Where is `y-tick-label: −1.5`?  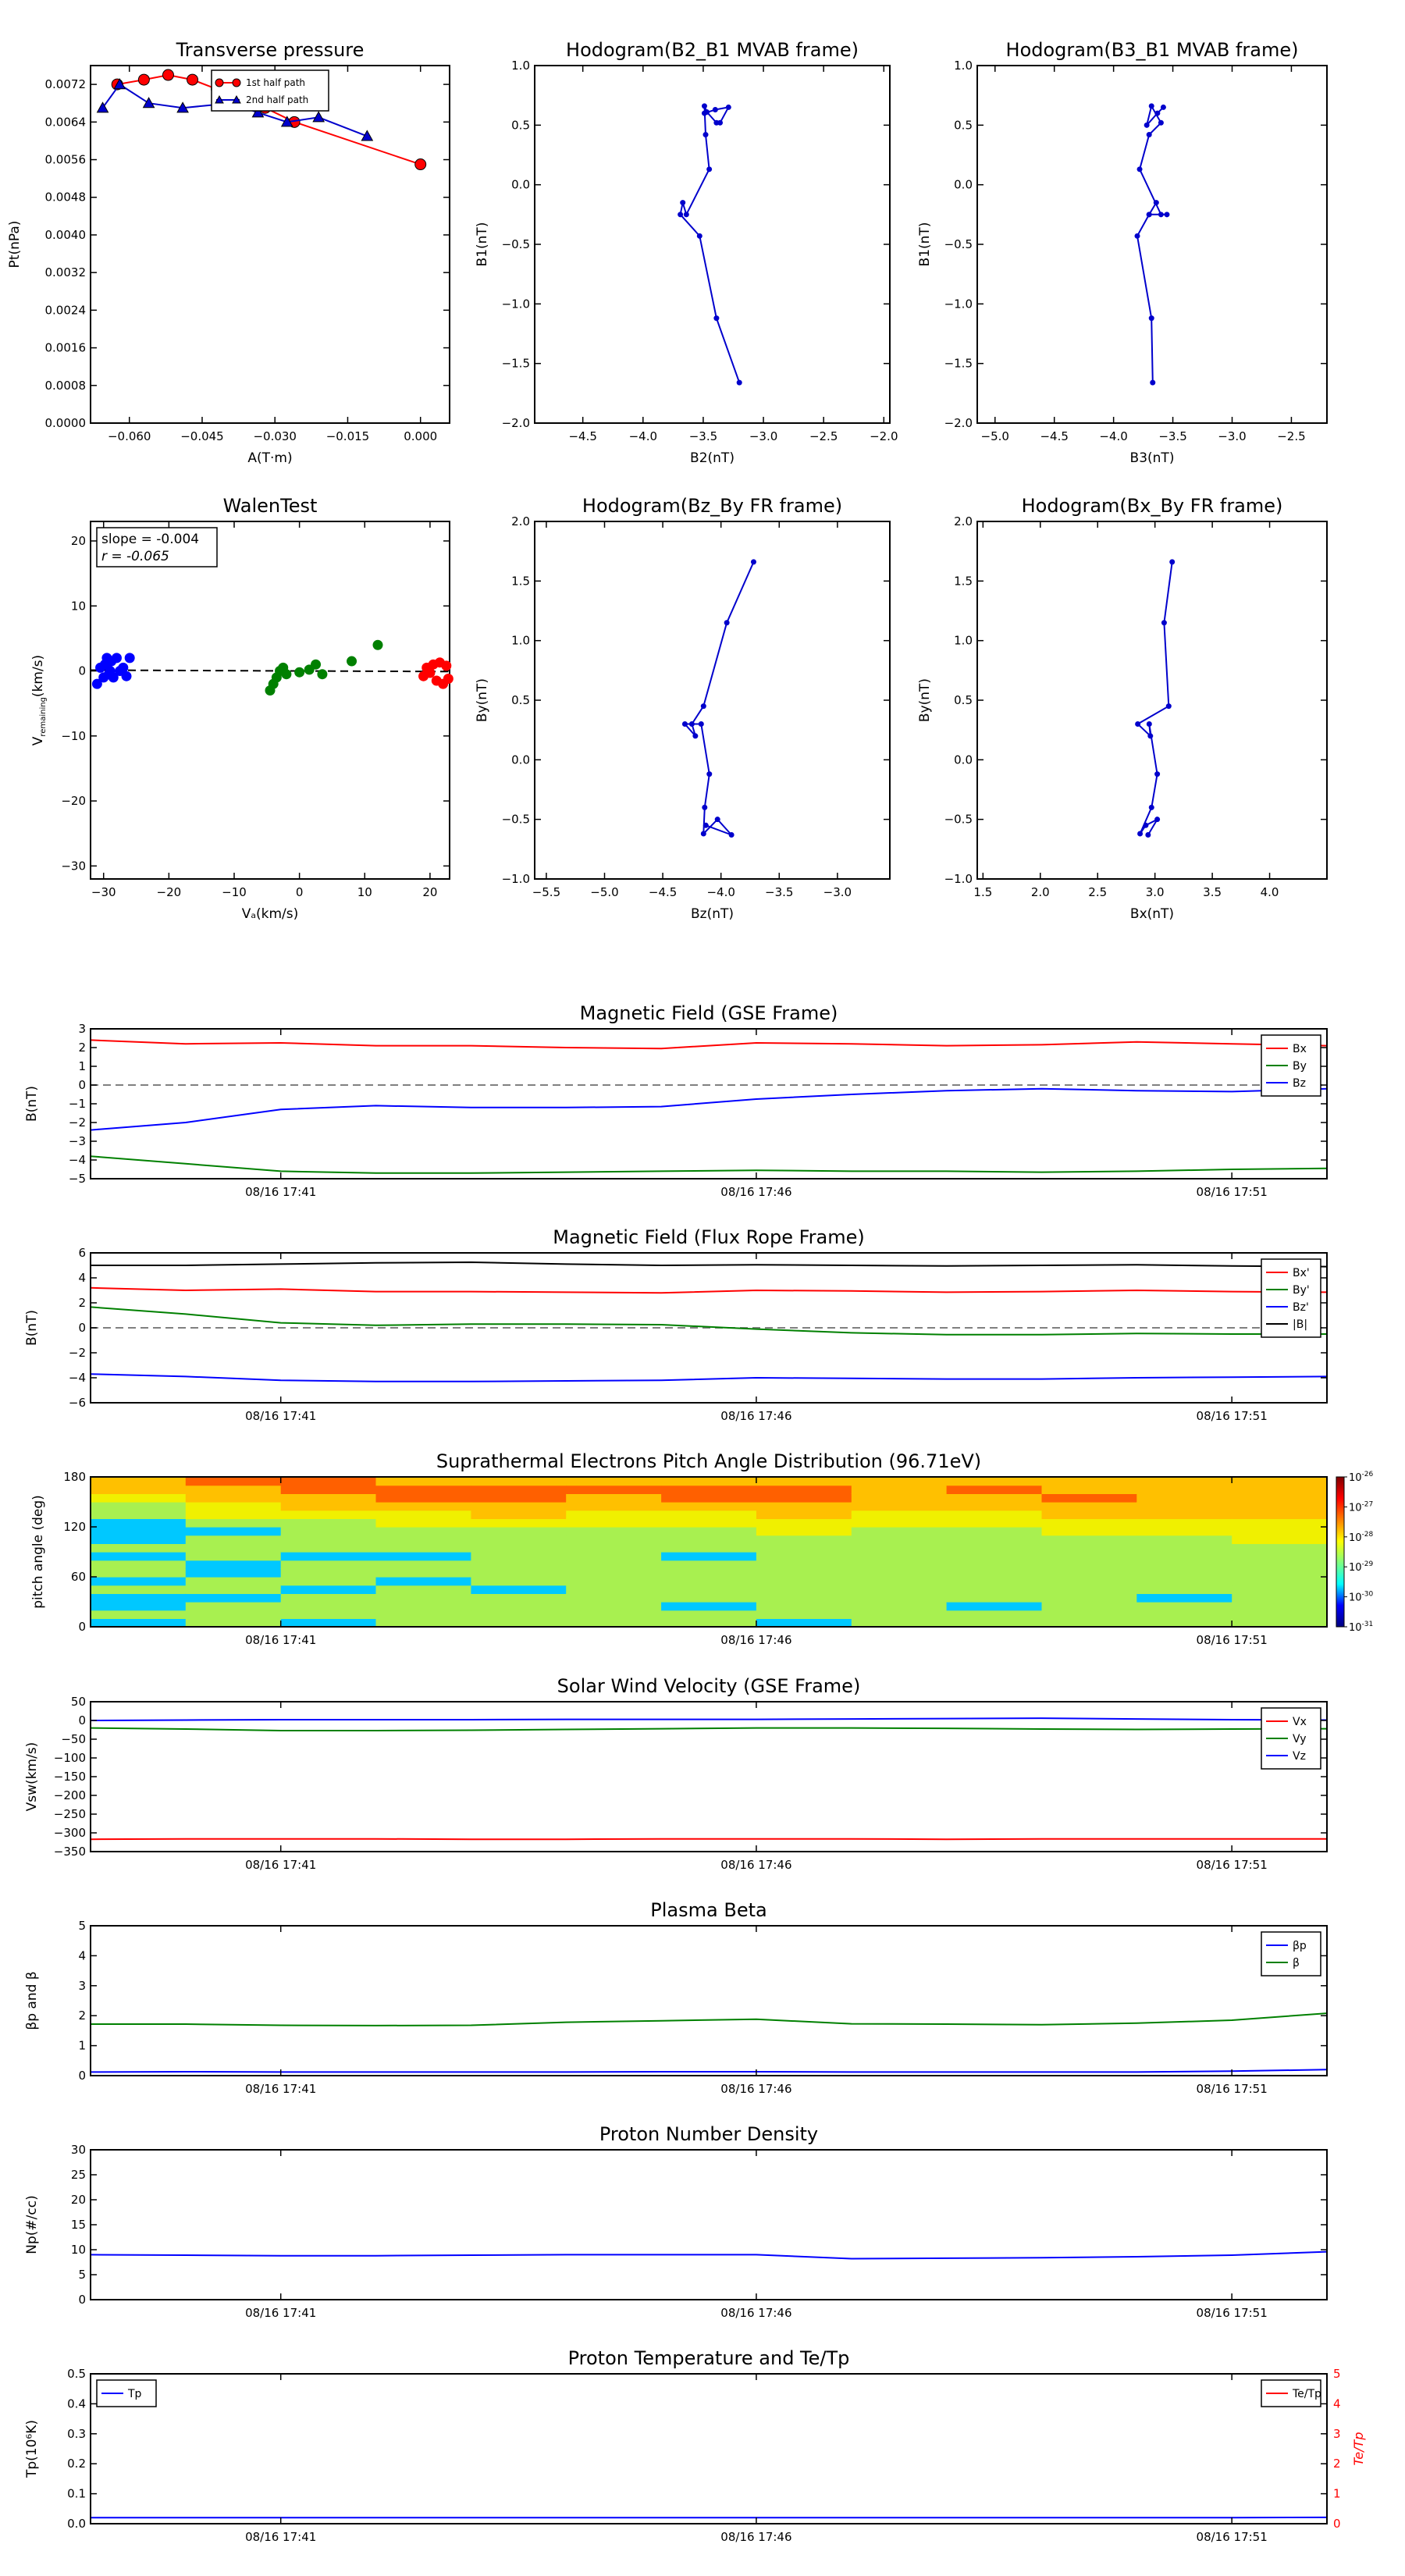
y-tick-label: −1.5 is located at coordinates (959, 364).